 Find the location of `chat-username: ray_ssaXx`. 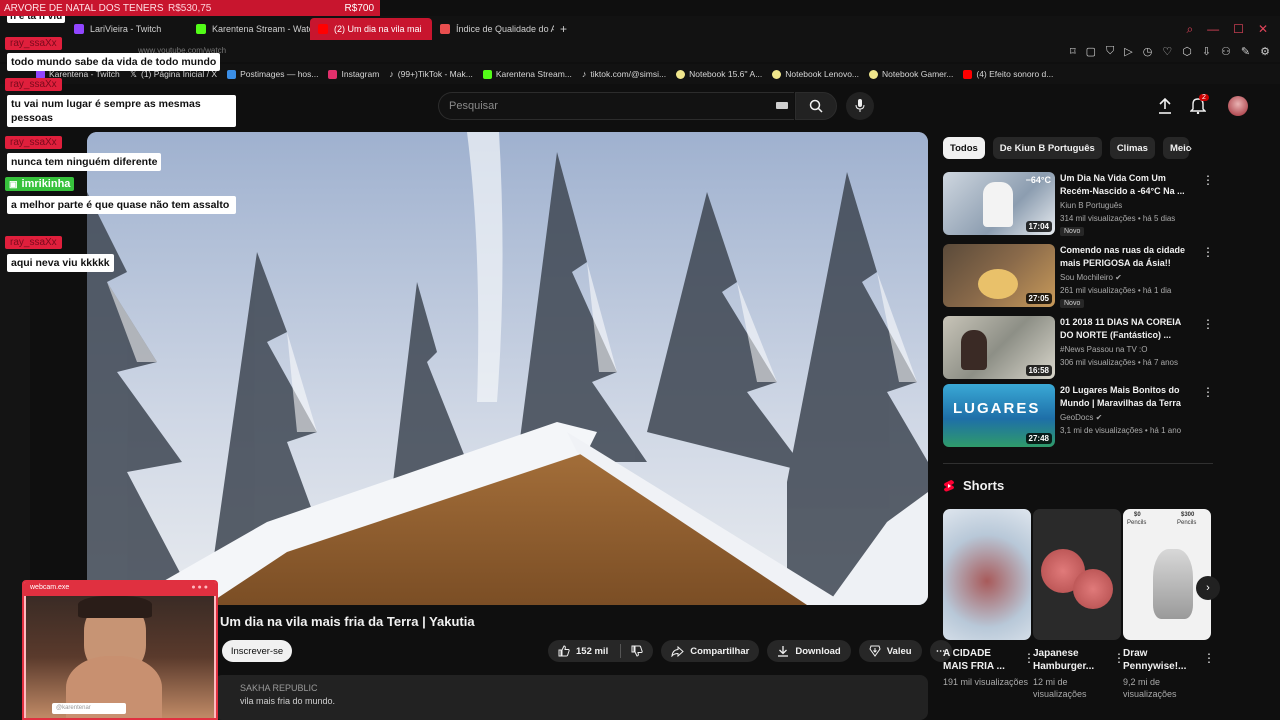

chat-username: ray_ssaXx is located at coordinates (33, 142).